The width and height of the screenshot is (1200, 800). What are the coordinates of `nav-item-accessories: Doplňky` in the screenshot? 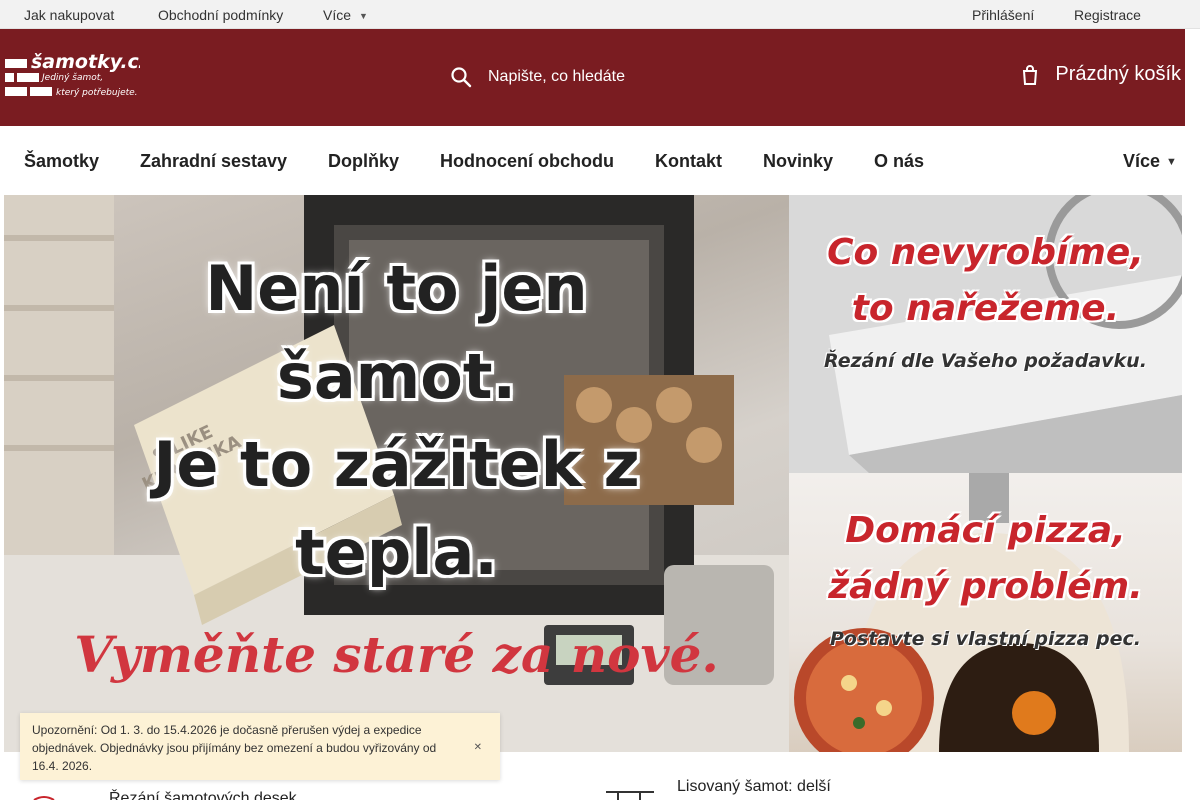 It's located at (363, 161).